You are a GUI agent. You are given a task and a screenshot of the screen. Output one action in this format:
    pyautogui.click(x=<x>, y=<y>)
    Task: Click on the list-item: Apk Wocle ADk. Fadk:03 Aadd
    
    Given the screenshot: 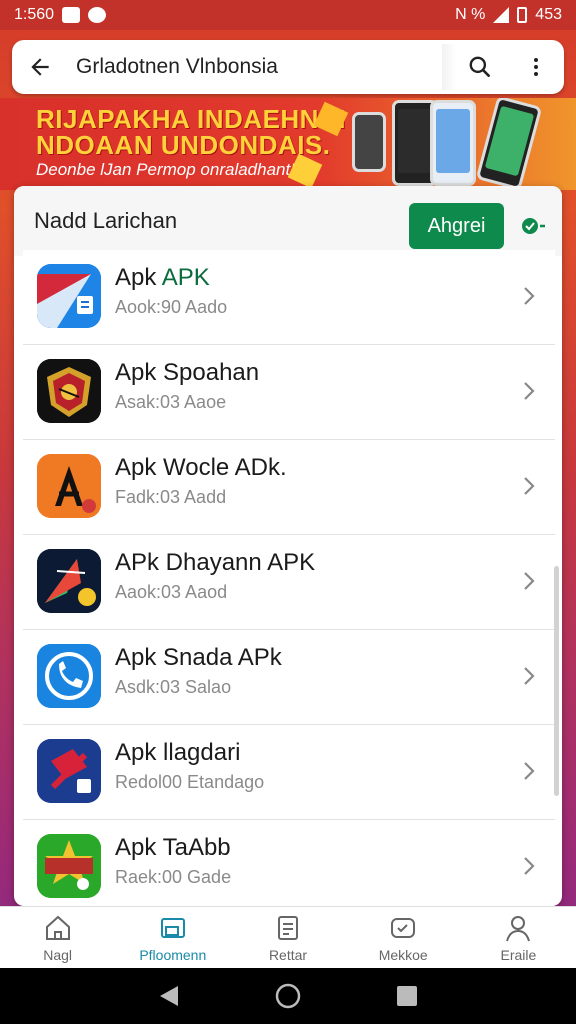 What is the action you would take?
    pyautogui.click(x=289, y=487)
    